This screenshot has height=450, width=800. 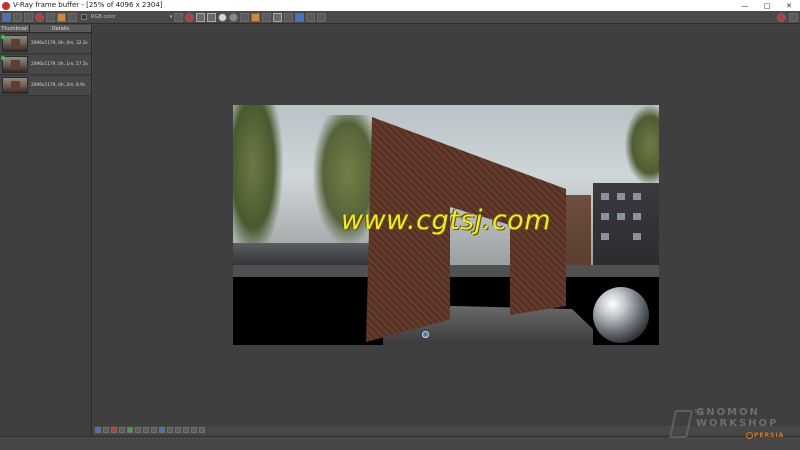 I want to click on frame-icon, so click(x=154, y=430).